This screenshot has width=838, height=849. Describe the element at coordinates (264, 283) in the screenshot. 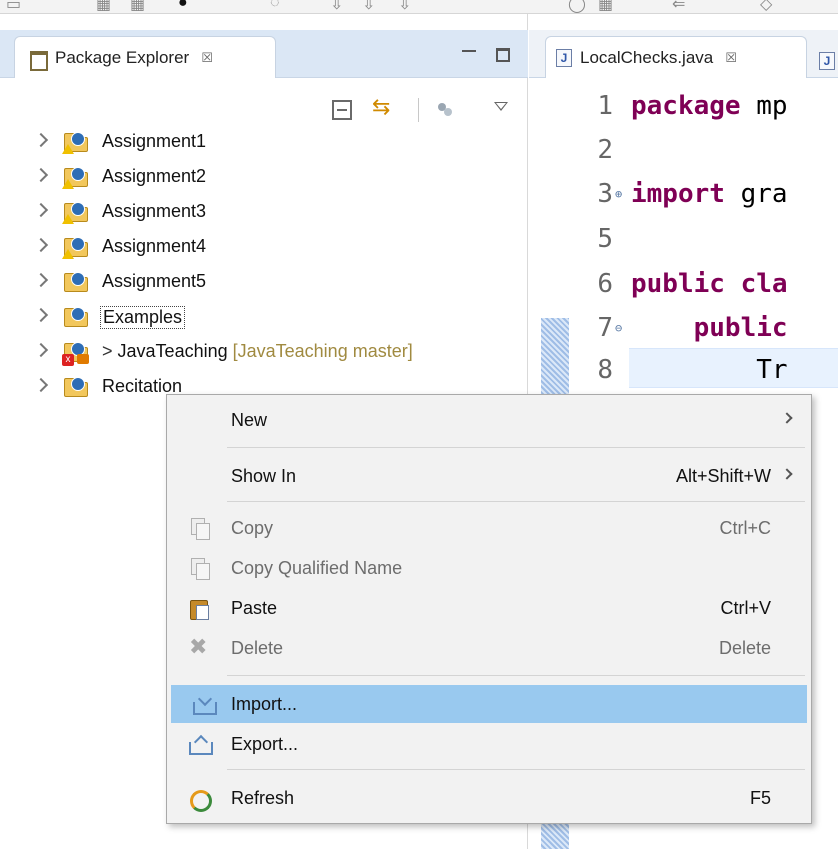

I see `tree-item: Assignment5` at that location.